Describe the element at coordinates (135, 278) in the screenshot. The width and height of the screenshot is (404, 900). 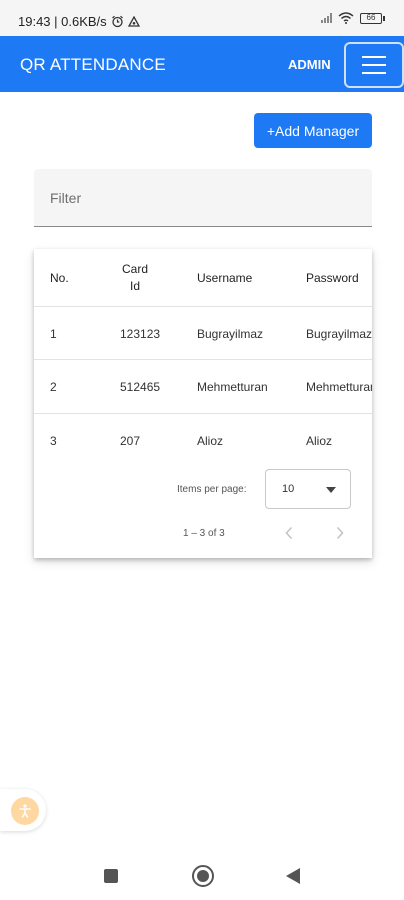
I see `column-header-card-id: Card Id` at that location.